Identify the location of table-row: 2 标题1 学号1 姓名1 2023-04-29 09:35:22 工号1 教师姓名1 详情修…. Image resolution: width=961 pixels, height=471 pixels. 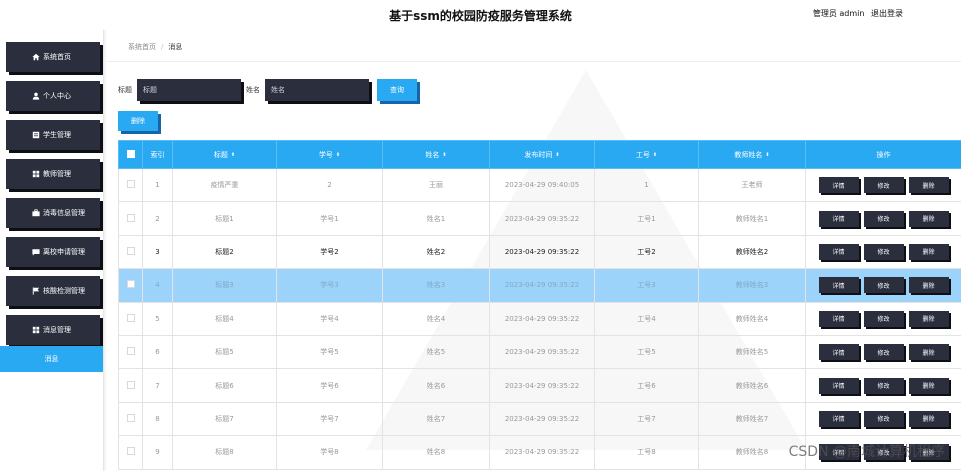
(539, 218).